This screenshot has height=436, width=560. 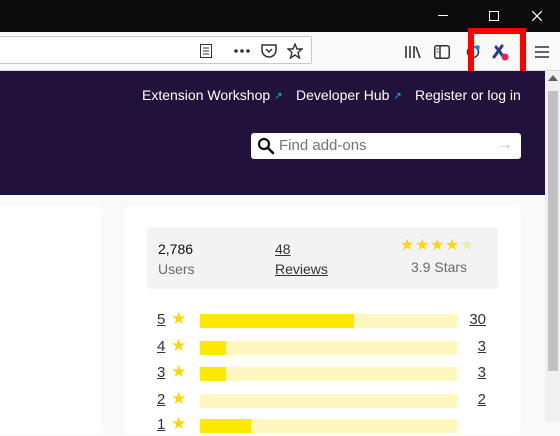 What do you see at coordinates (386, 146) in the screenshot?
I see `search-input: Find add-ons →` at bounding box center [386, 146].